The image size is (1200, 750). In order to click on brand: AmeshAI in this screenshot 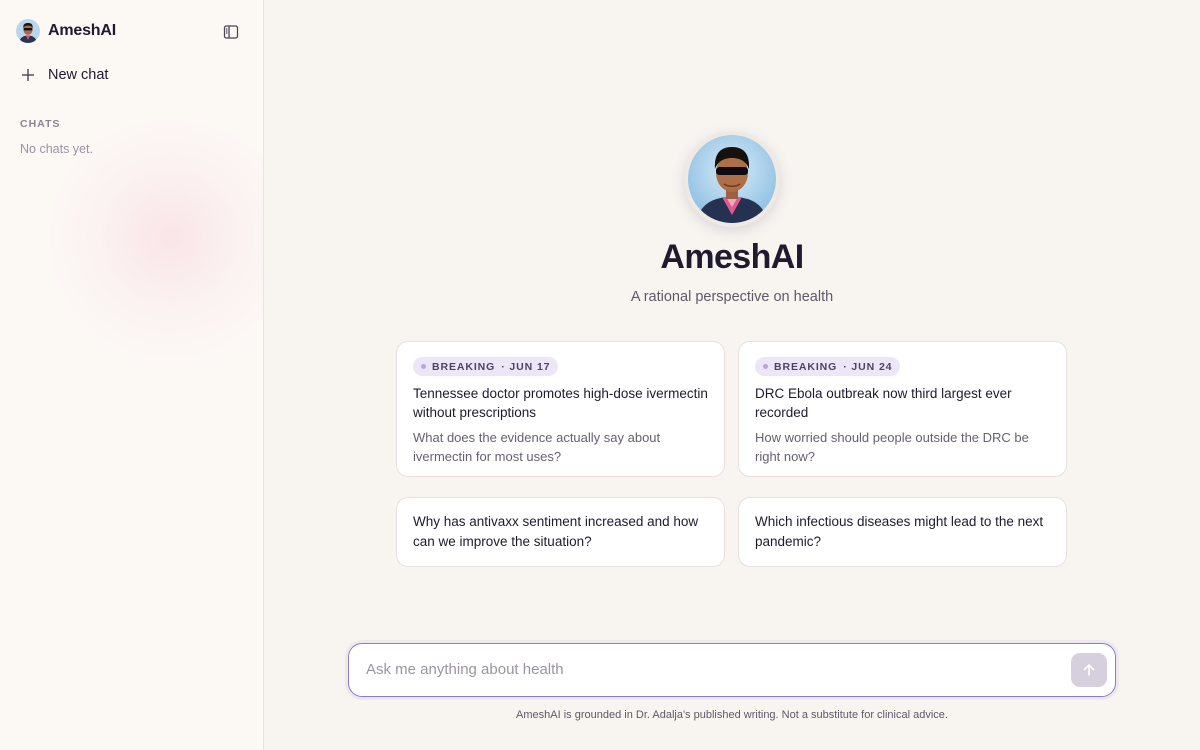, I will do `click(66, 31)`.